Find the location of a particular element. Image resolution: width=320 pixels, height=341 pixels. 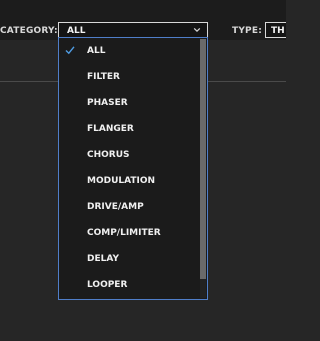

dropdown-option-comp-limiter: COMP/LIMITER is located at coordinates (129, 233).